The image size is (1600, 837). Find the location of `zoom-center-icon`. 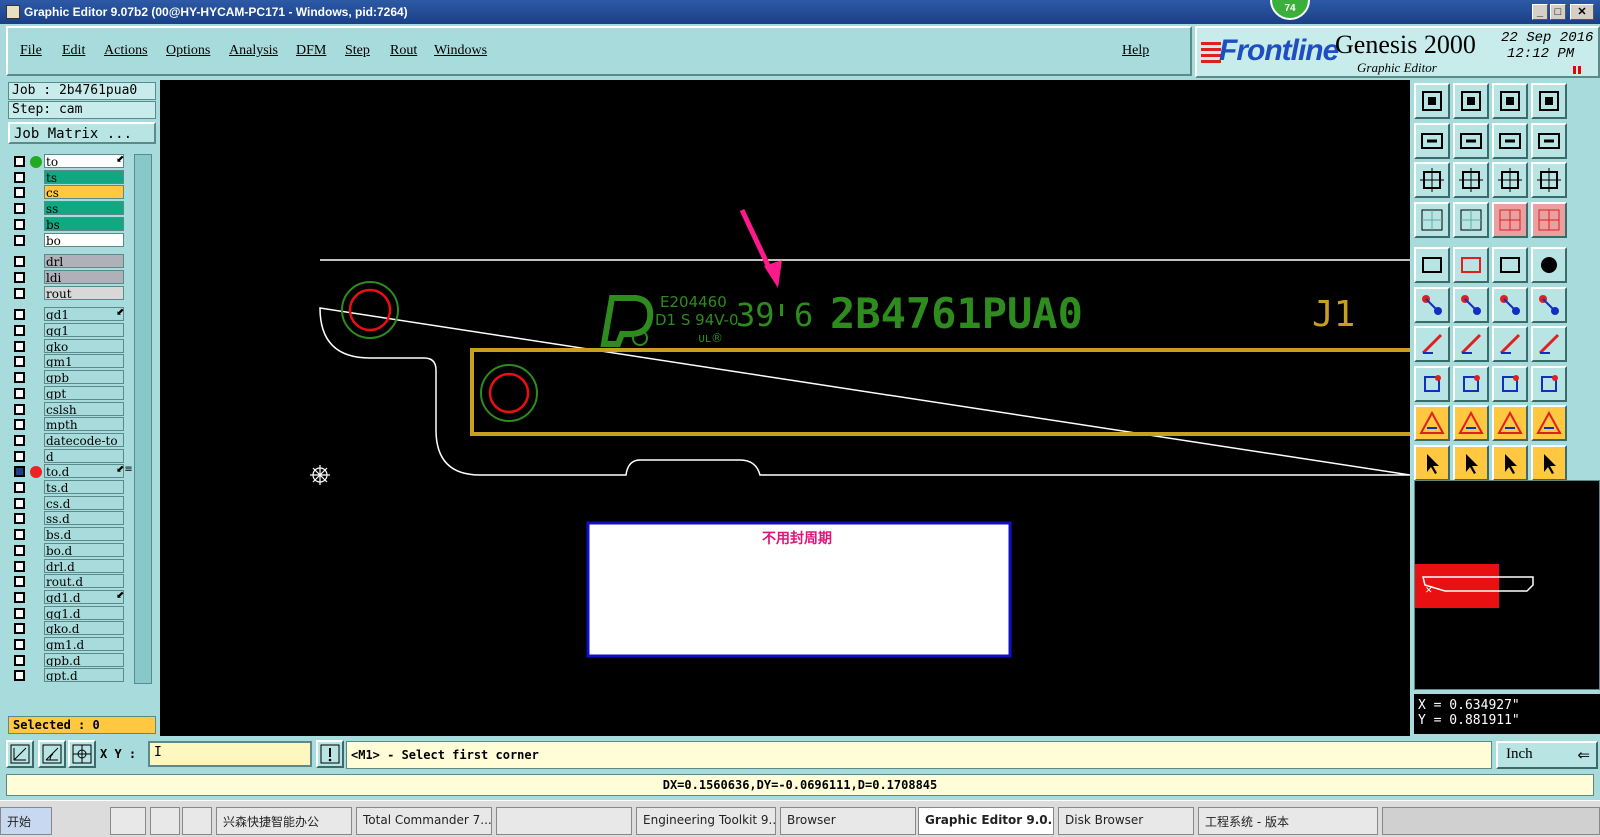

zoom-center-icon is located at coordinates (1471, 180).